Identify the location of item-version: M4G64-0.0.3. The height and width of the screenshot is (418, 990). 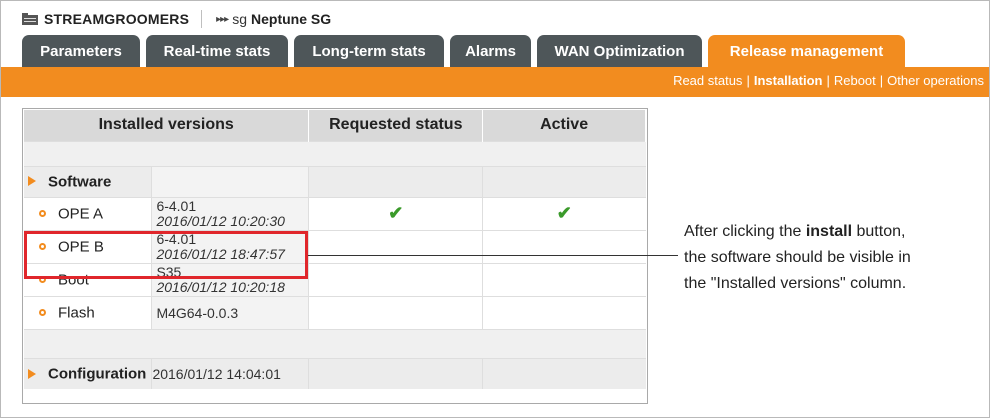
(197, 312).